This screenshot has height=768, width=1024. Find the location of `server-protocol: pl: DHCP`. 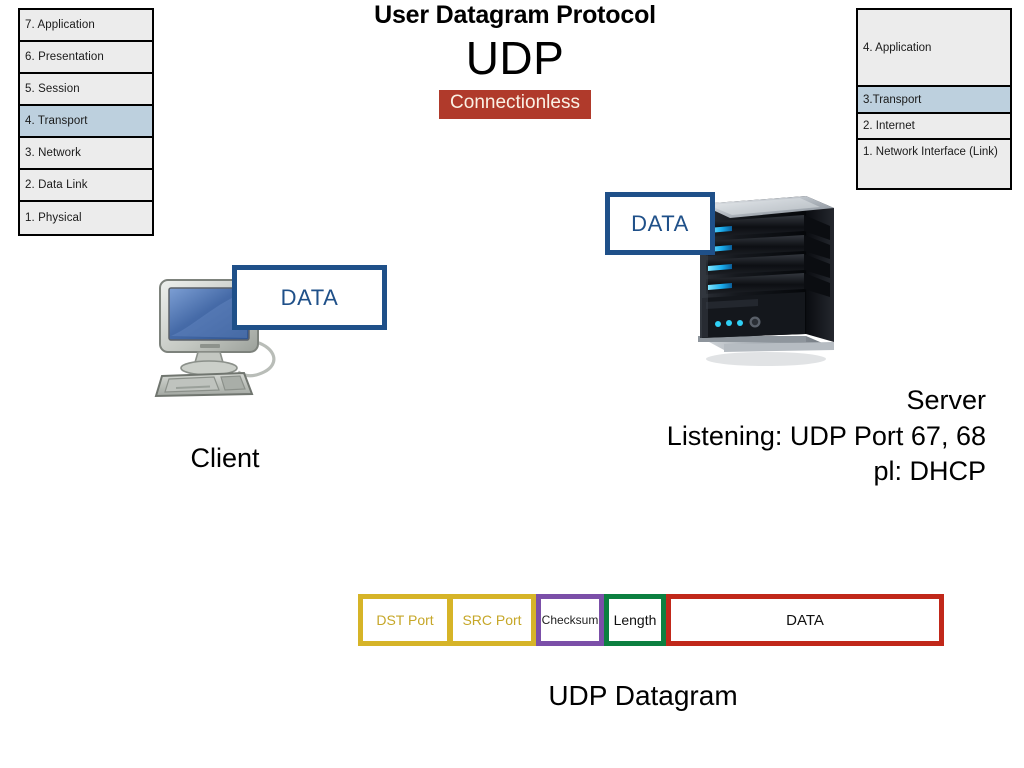

server-protocol: pl: DHCP is located at coordinates (929, 471).